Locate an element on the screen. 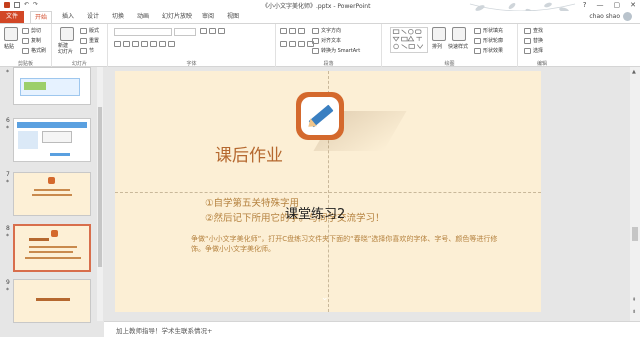 This screenshot has height=337, width=640. arrange-button: 排列 is located at coordinates (437, 46).